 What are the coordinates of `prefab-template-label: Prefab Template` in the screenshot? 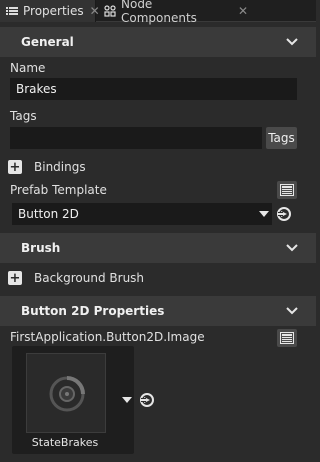 It's located at (58, 190).